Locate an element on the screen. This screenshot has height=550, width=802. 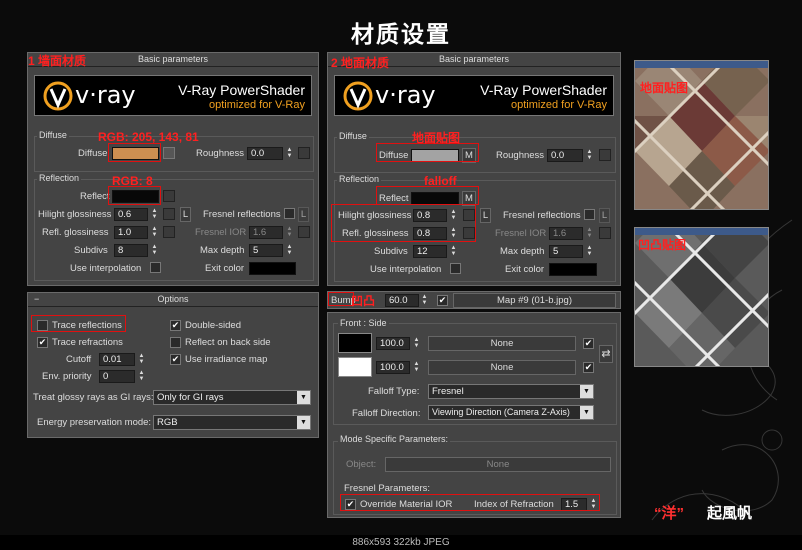
front-map-checkbox: ✔ is located at coordinates (588, 343).